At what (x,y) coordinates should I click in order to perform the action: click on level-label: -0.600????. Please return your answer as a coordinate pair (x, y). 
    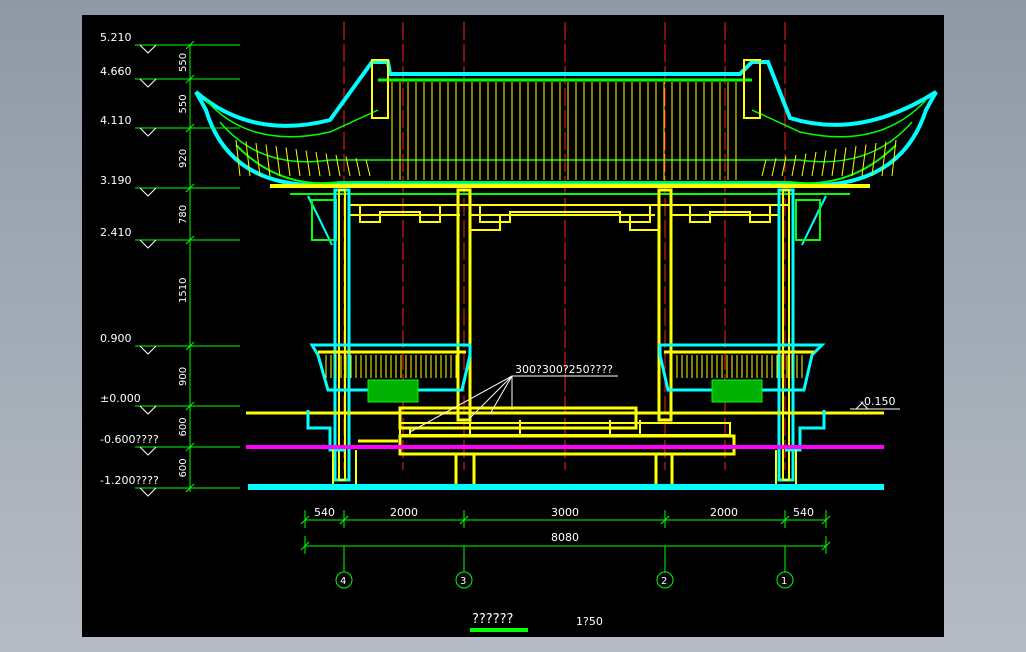
    Looking at the image, I should click on (129, 439).